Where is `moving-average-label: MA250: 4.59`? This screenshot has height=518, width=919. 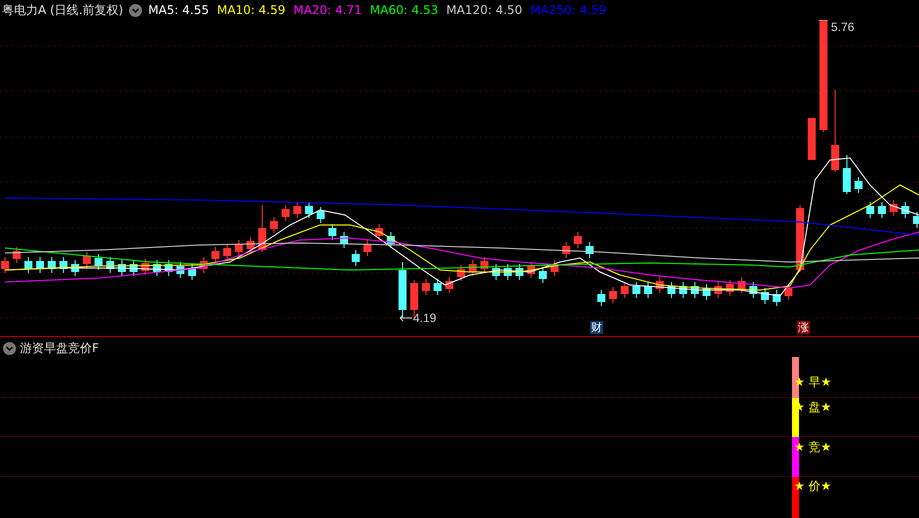 moving-average-label: MA250: 4.59 is located at coordinates (568, 10).